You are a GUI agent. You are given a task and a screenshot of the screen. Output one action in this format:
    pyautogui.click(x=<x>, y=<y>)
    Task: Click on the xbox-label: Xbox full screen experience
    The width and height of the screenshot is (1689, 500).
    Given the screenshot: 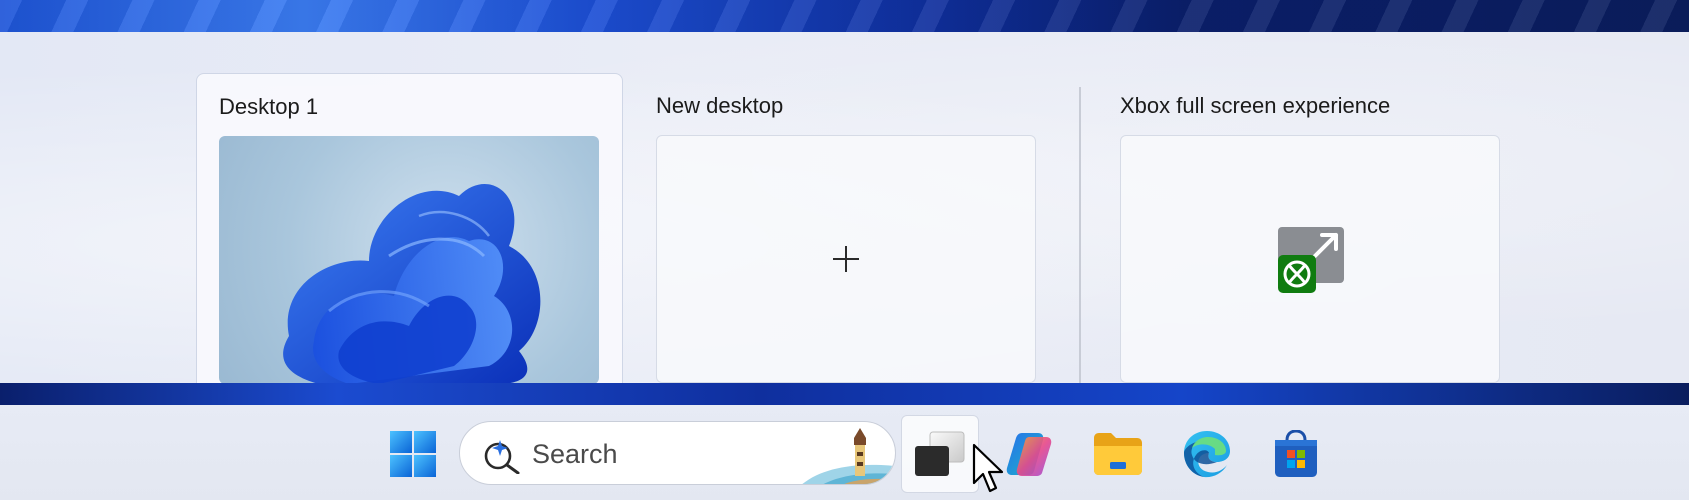 What is the action you would take?
    pyautogui.click(x=1255, y=105)
    